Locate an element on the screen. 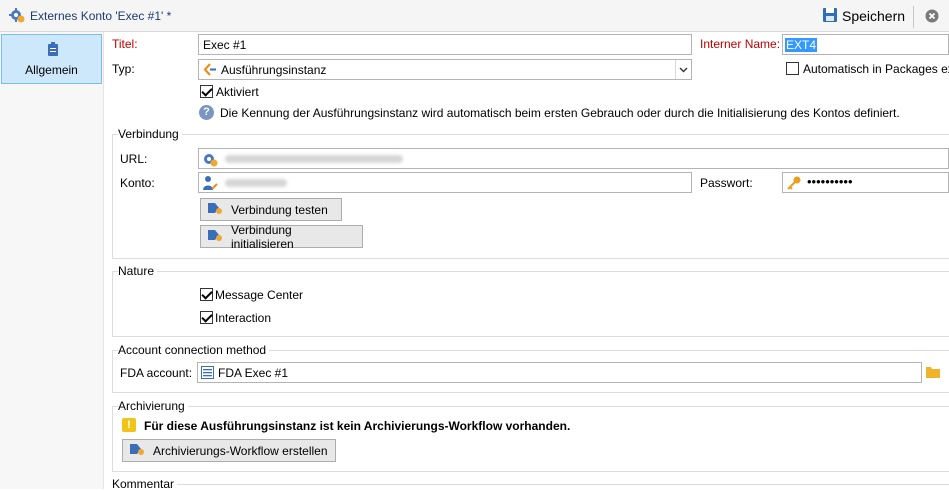 This screenshot has height=491, width=949. connection-section-title: Verbindung is located at coordinates (150, 134).